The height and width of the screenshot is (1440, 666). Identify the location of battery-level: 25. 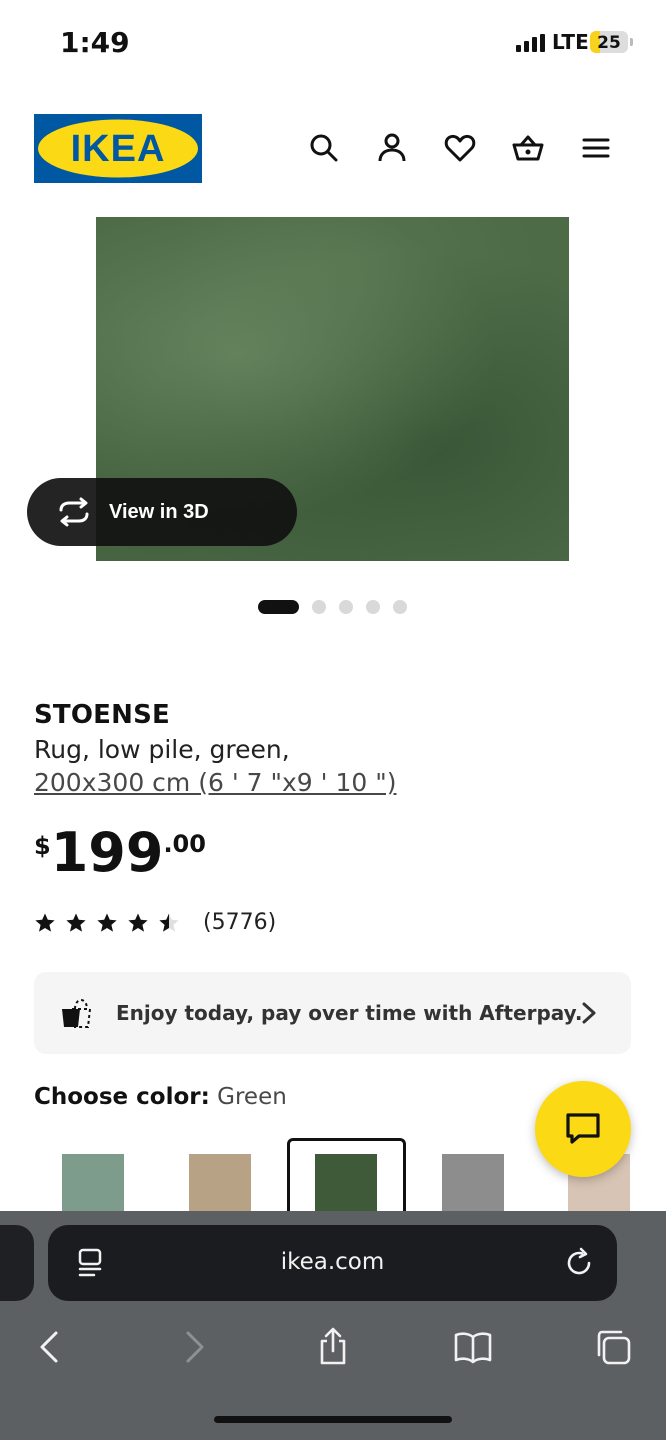
(609, 43).